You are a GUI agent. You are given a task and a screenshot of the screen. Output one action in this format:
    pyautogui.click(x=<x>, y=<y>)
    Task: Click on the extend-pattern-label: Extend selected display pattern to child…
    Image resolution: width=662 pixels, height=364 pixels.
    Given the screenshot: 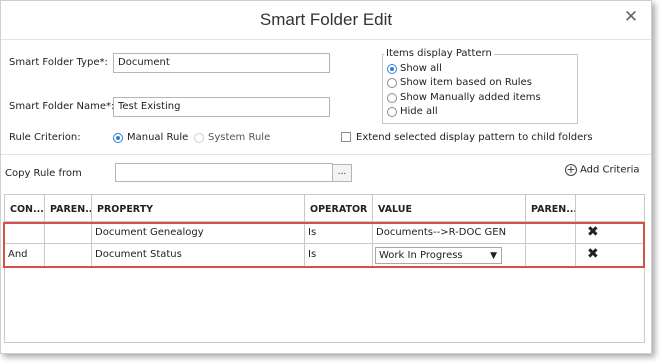 What is the action you would take?
    pyautogui.click(x=474, y=137)
    